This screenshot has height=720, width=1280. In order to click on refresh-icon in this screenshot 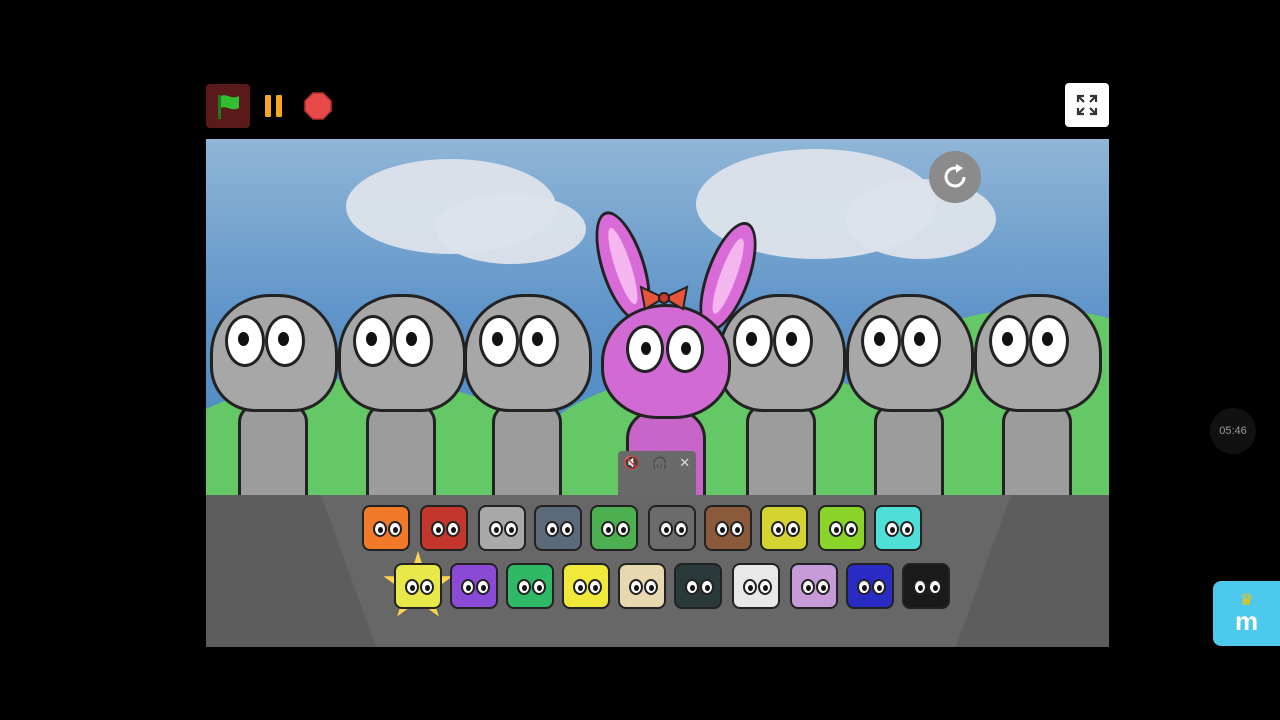, I will do `click(955, 176)`.